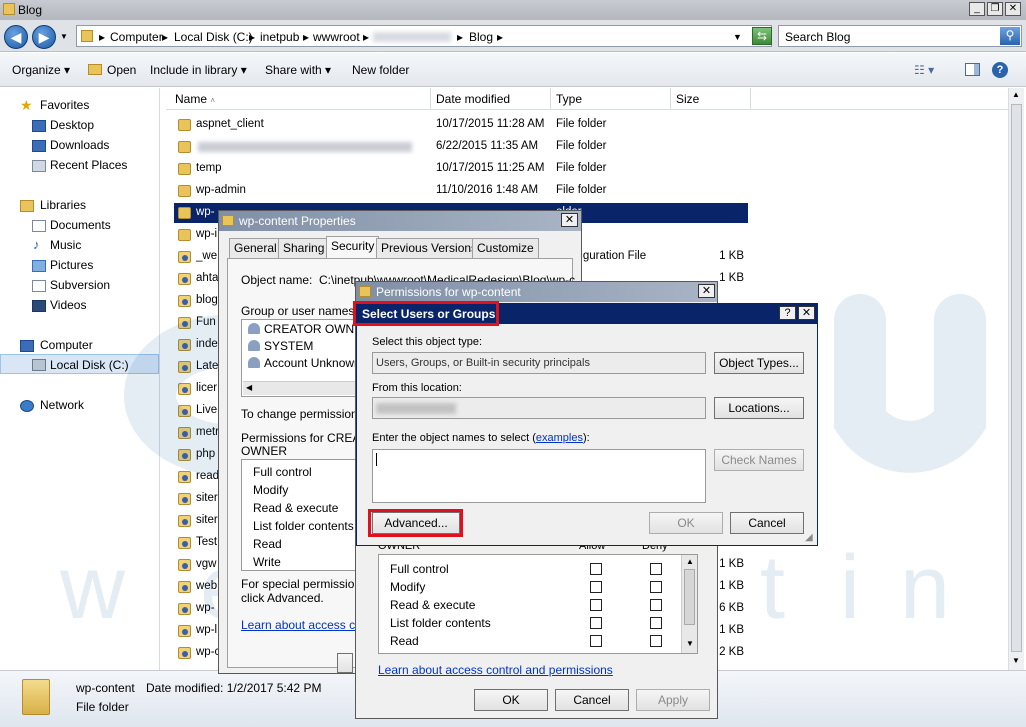 This screenshot has width=1026, height=727. What do you see at coordinates (759, 460) in the screenshot?
I see `check-names-button: Check Names` at bounding box center [759, 460].